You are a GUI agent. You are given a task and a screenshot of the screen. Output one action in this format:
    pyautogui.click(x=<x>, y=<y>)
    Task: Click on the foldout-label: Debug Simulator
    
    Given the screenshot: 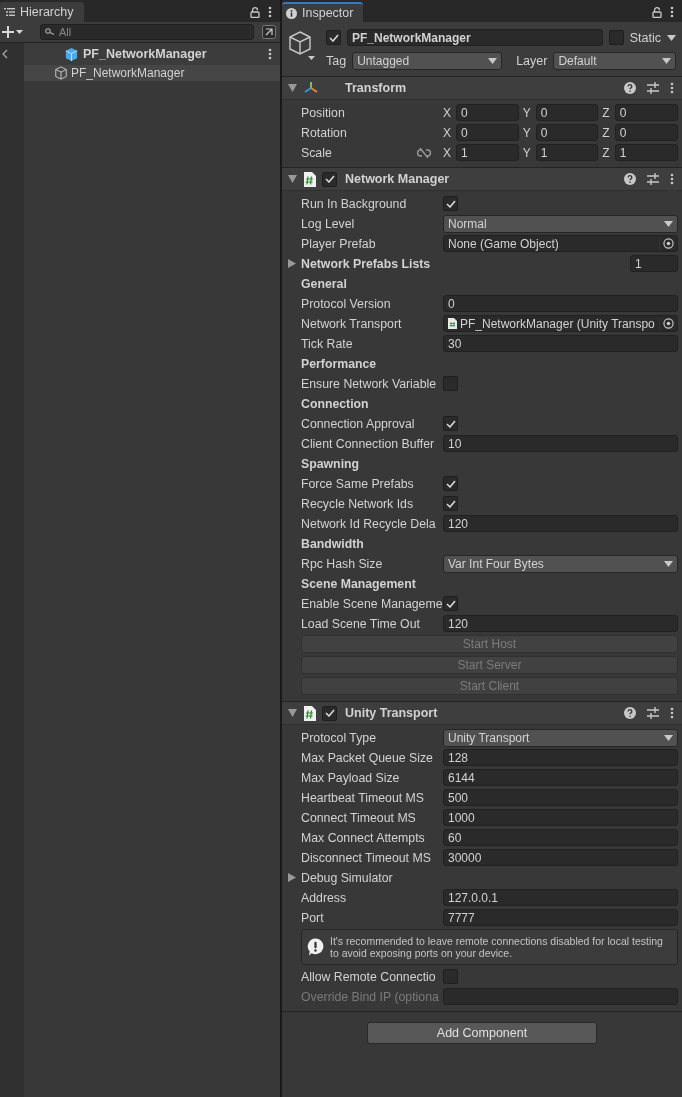 What is the action you would take?
    pyautogui.click(x=347, y=877)
    